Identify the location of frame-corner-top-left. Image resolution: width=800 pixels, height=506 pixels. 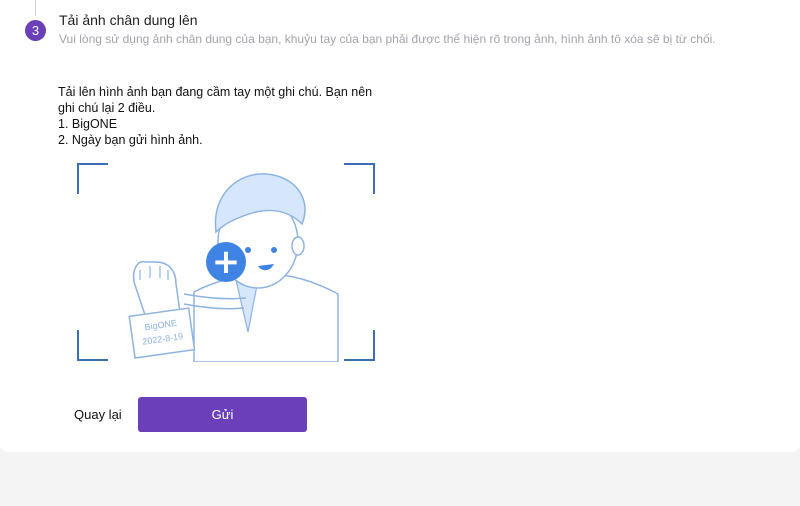
(92, 178).